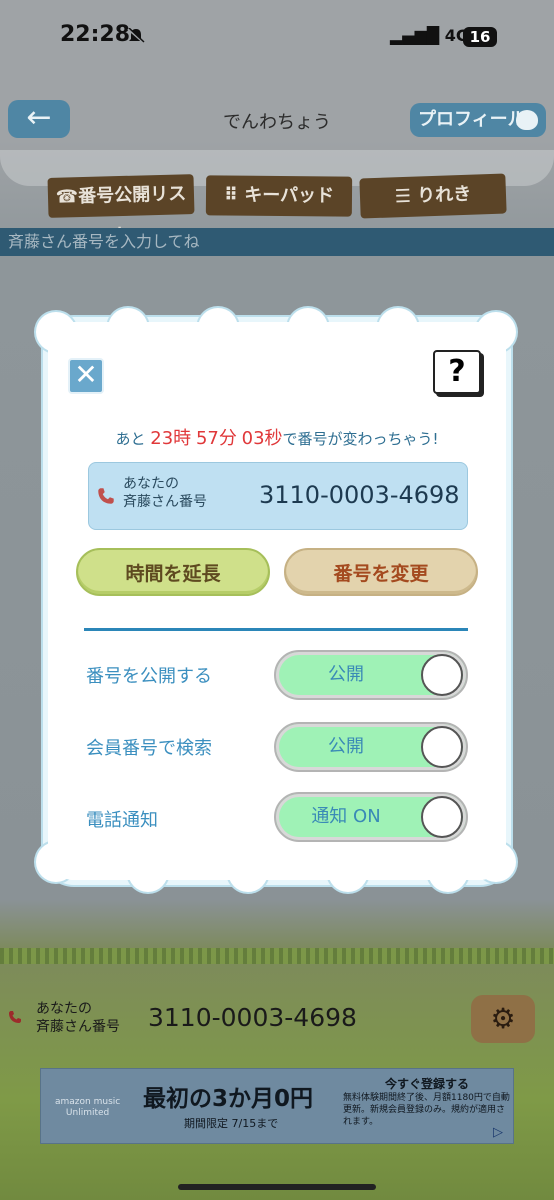  What do you see at coordinates (130, 439) in the screenshot?
I see `countdown-prefix: あと` at bounding box center [130, 439].